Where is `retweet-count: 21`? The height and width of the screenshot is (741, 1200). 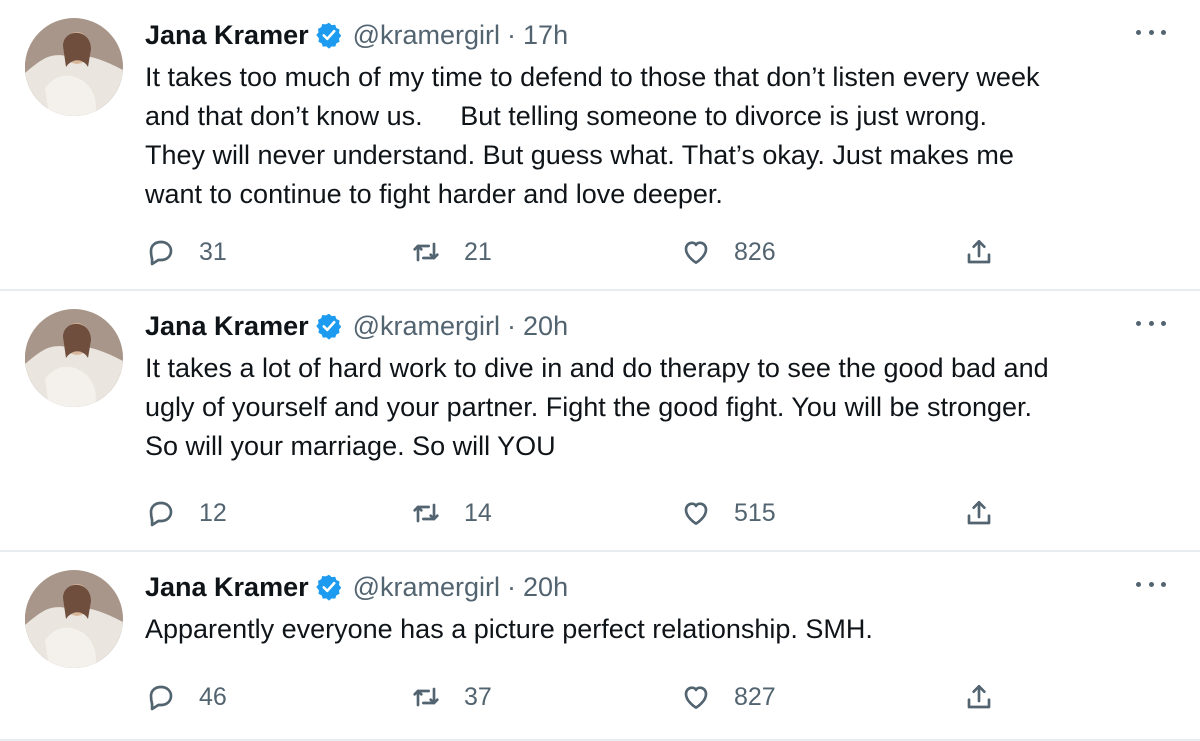 retweet-count: 21 is located at coordinates (478, 251).